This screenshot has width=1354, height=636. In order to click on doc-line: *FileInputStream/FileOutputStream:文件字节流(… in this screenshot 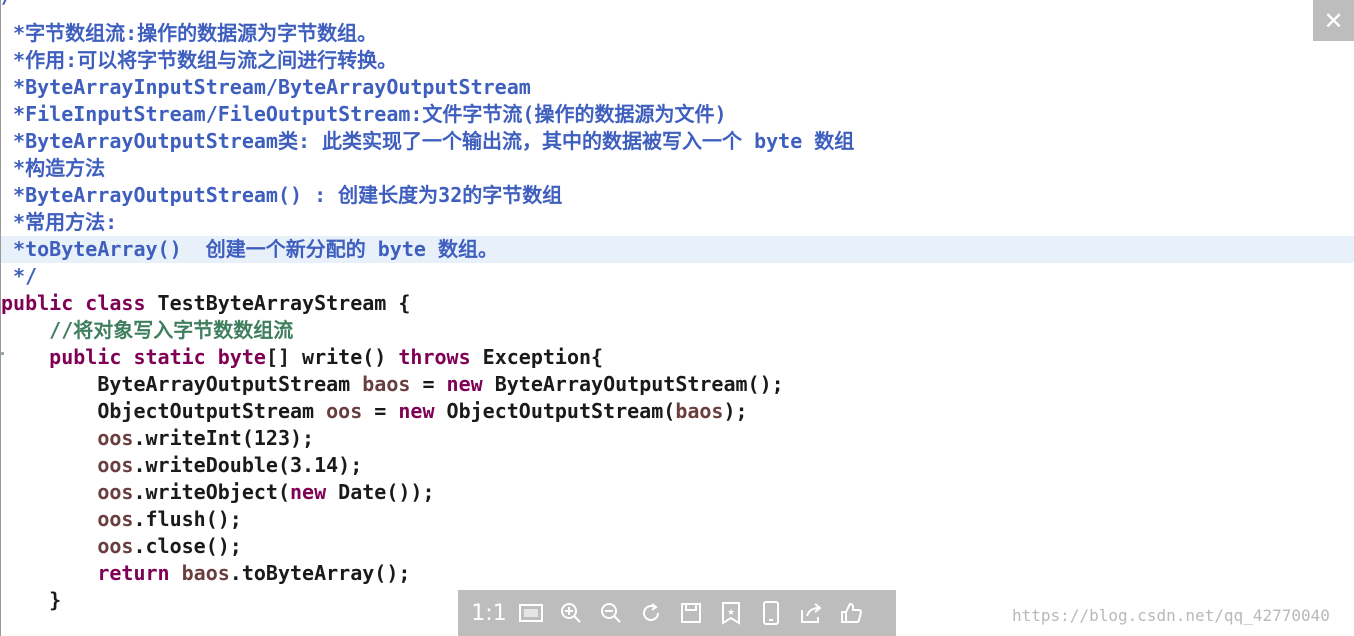, I will do `click(364, 114)`.